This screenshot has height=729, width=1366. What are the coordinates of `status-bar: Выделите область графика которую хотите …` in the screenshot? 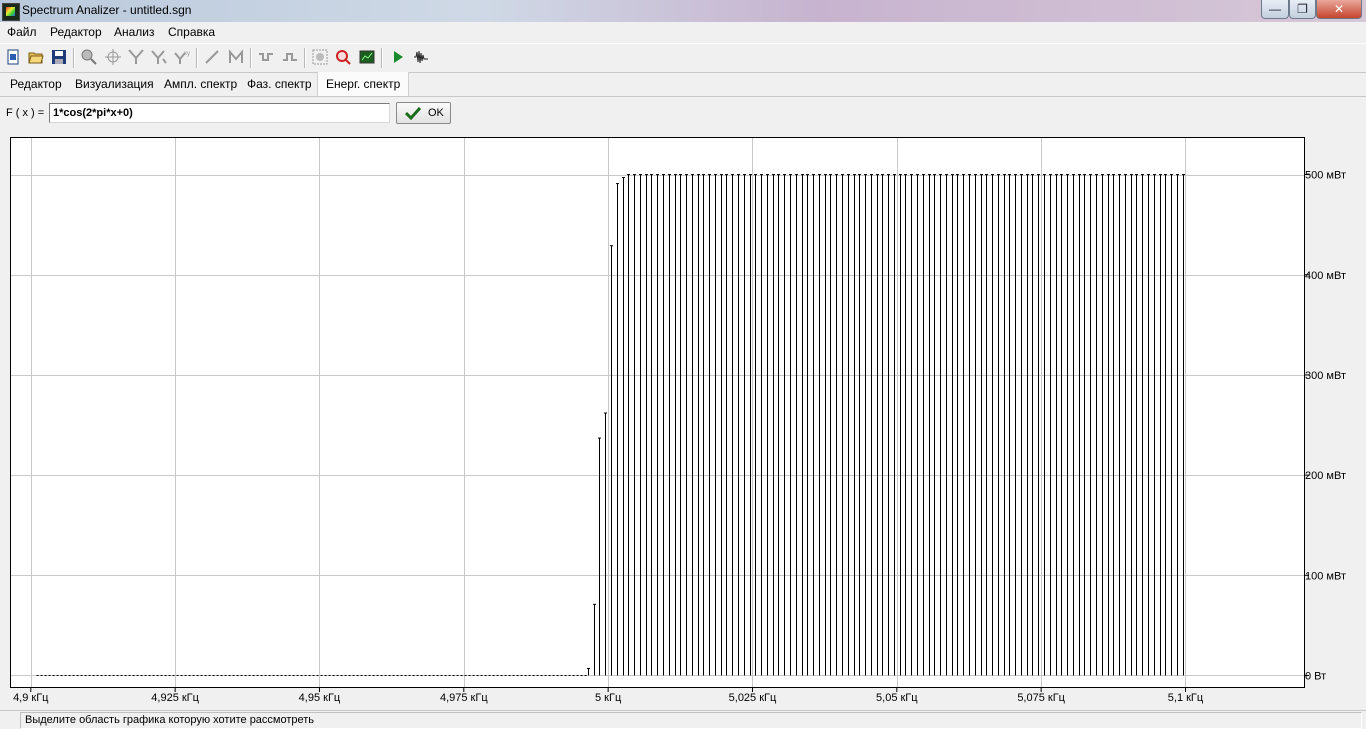 It's located at (683, 719).